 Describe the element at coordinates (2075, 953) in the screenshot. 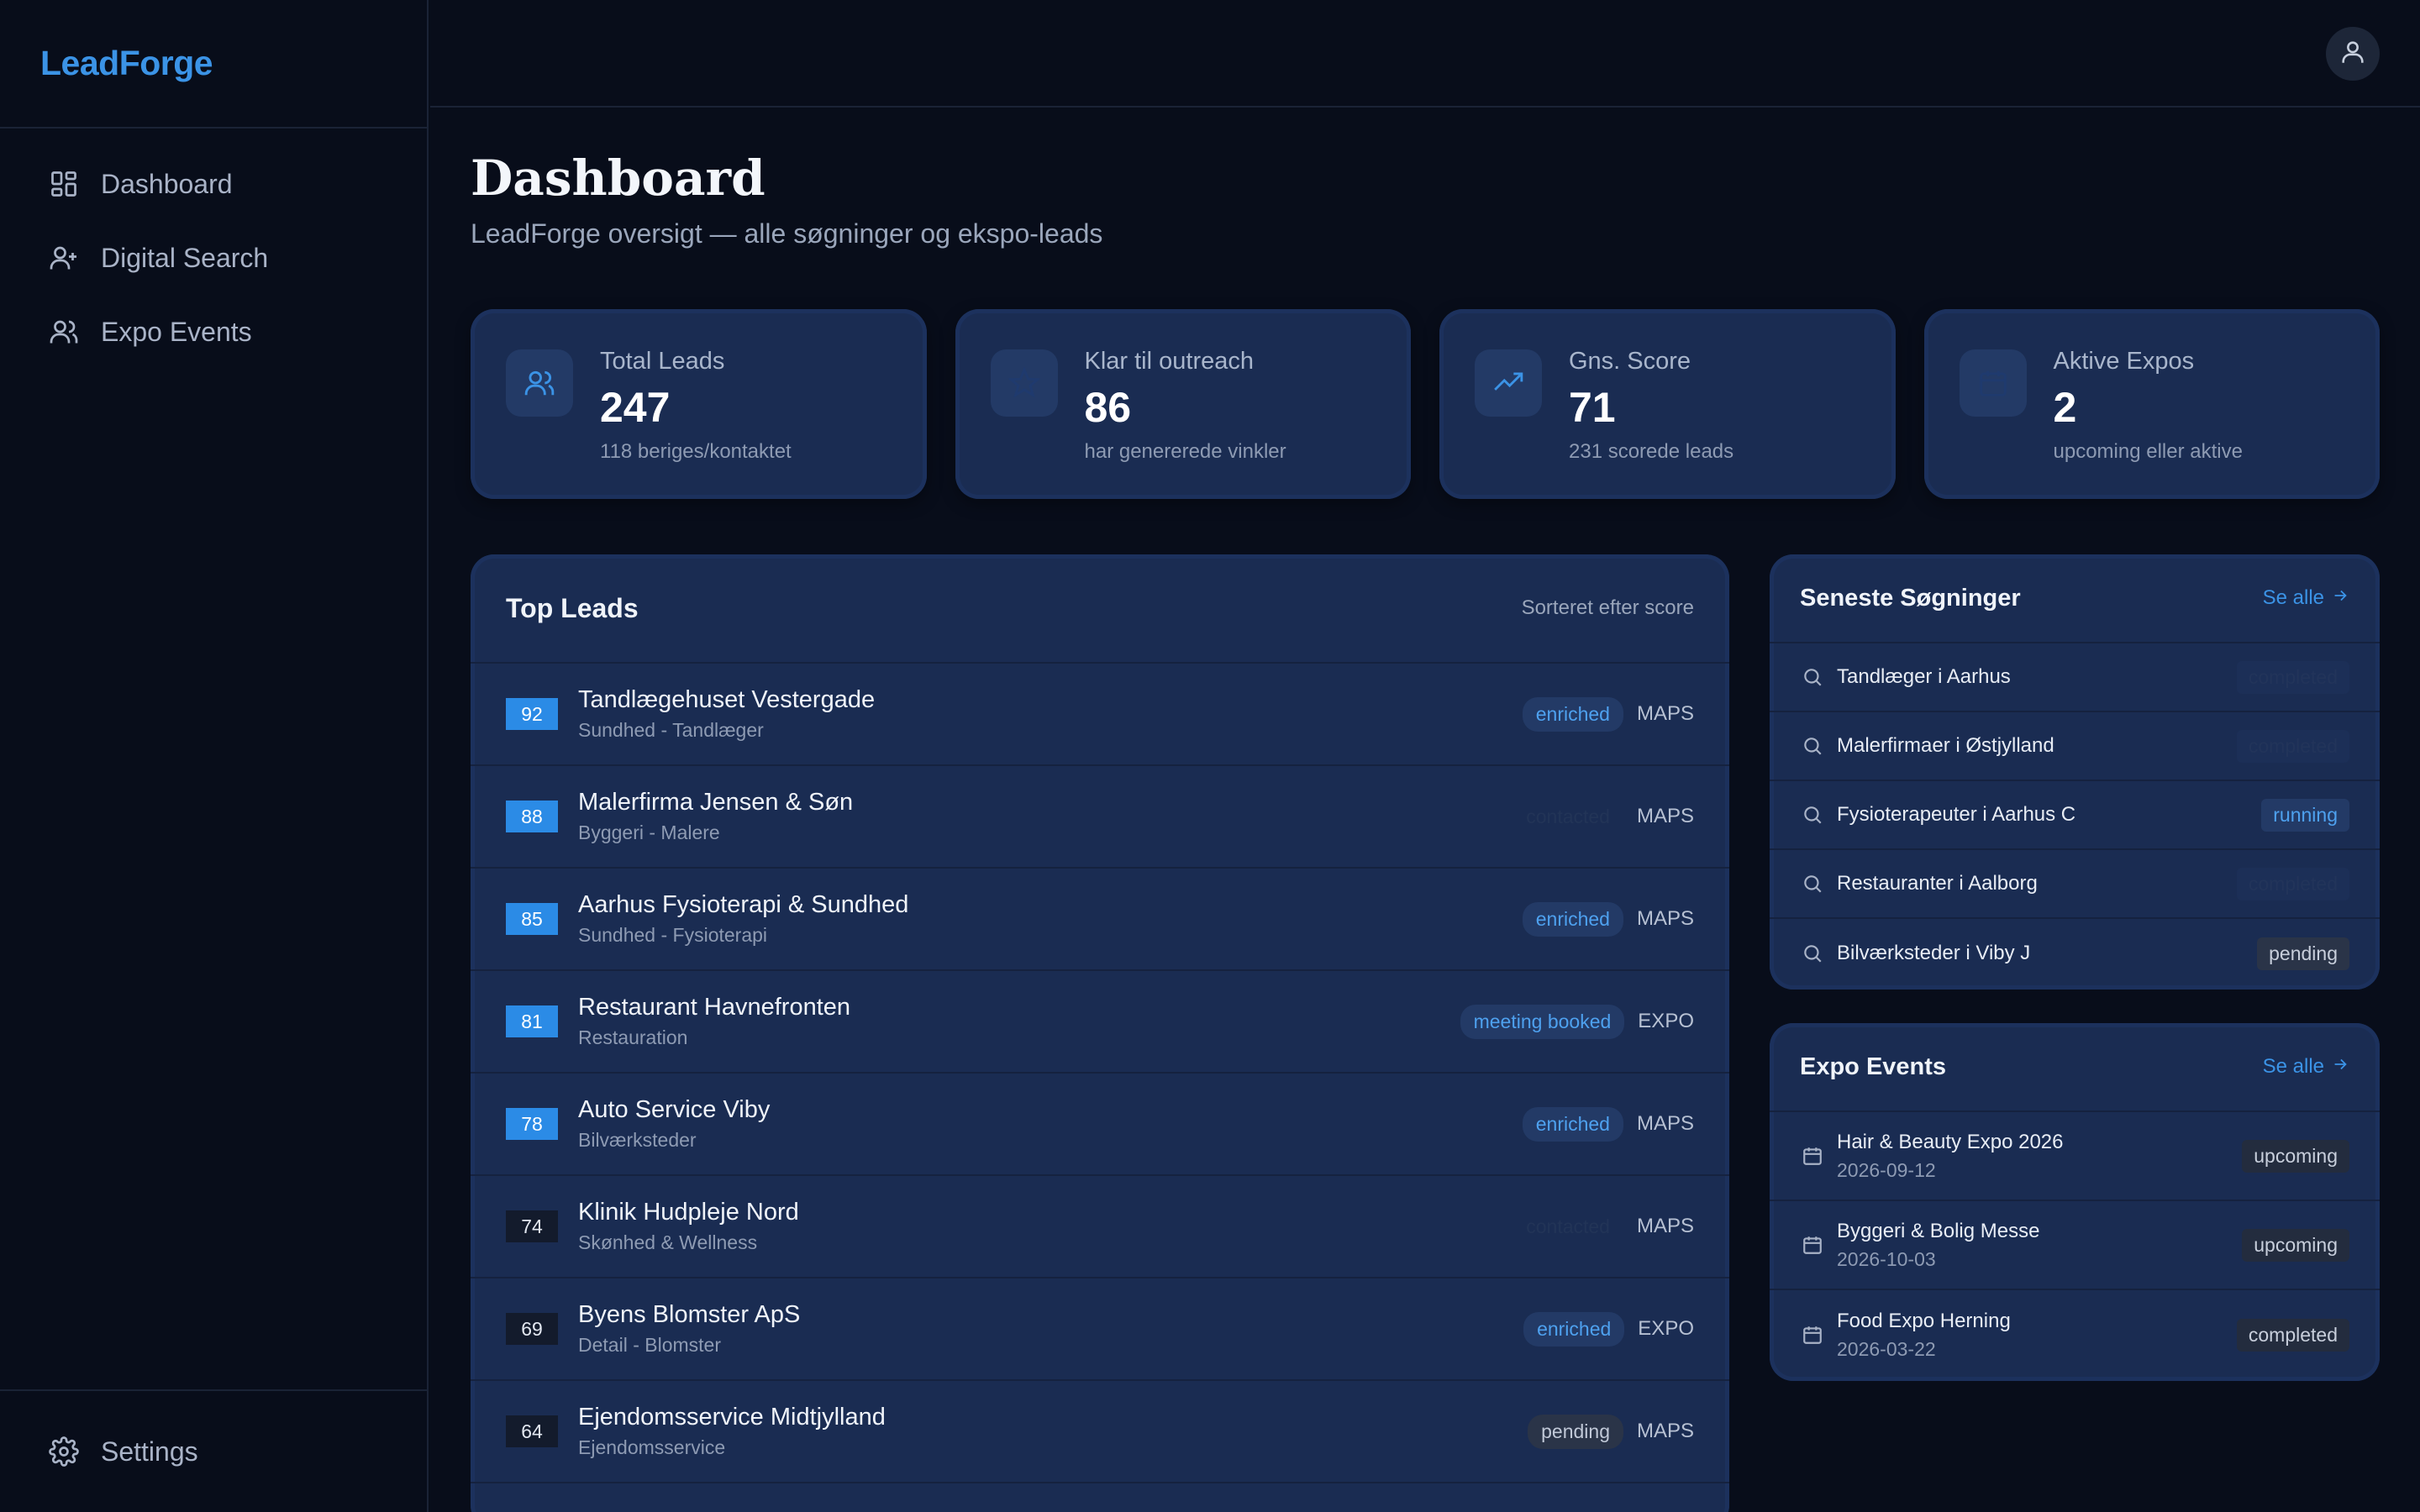

I see `search-row: Bilværksteder i Viby J pending` at that location.